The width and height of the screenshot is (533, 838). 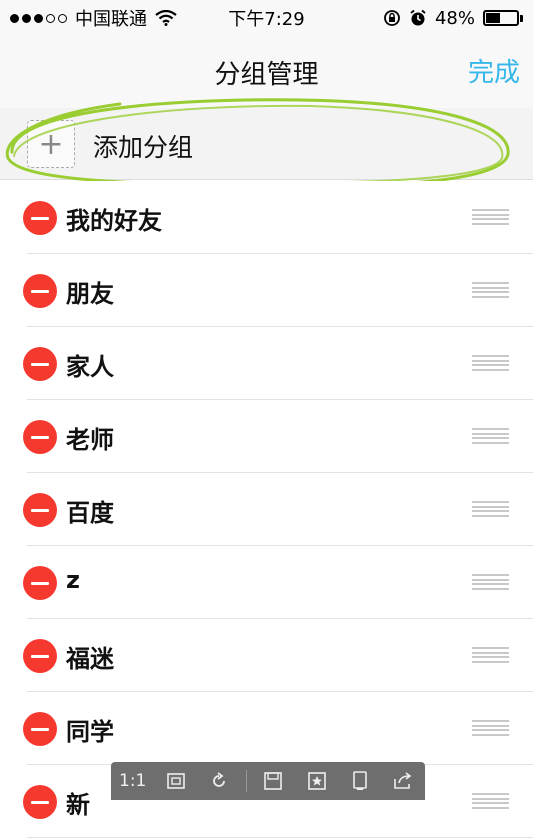 I want to click on group-name: 新, so click(x=78, y=805).